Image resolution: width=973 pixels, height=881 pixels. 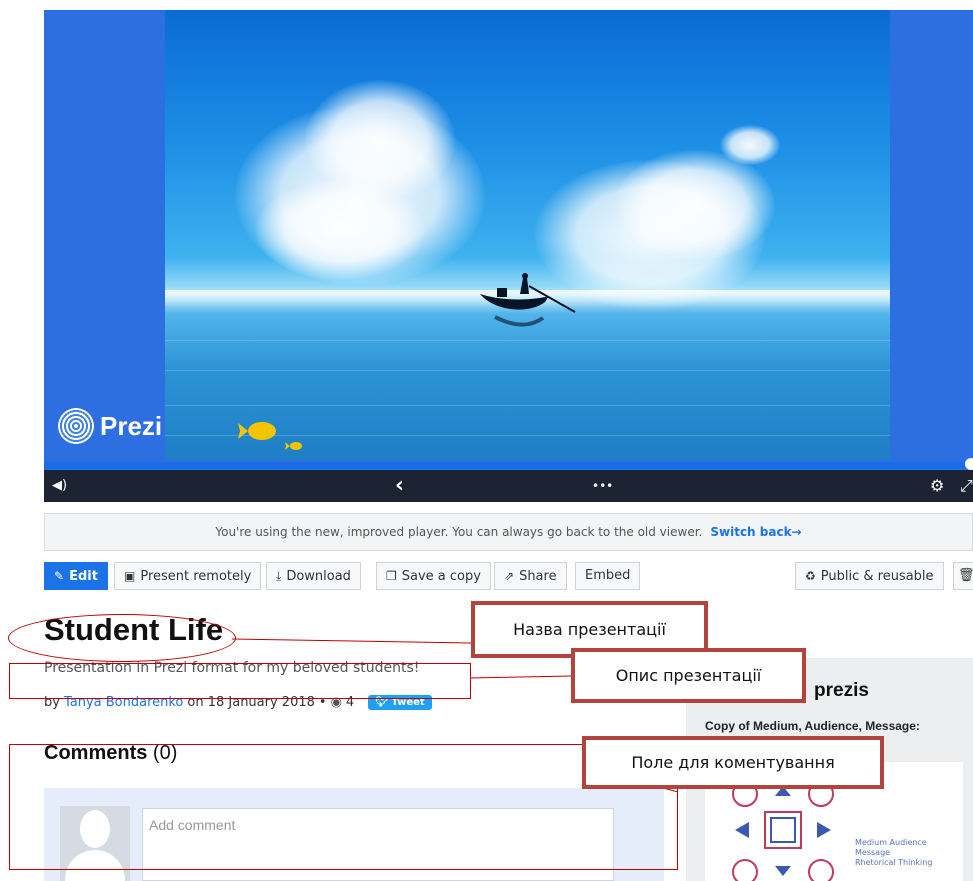 I want to click on comment-annotation-label: Поле для коментування, so click(x=733, y=762).